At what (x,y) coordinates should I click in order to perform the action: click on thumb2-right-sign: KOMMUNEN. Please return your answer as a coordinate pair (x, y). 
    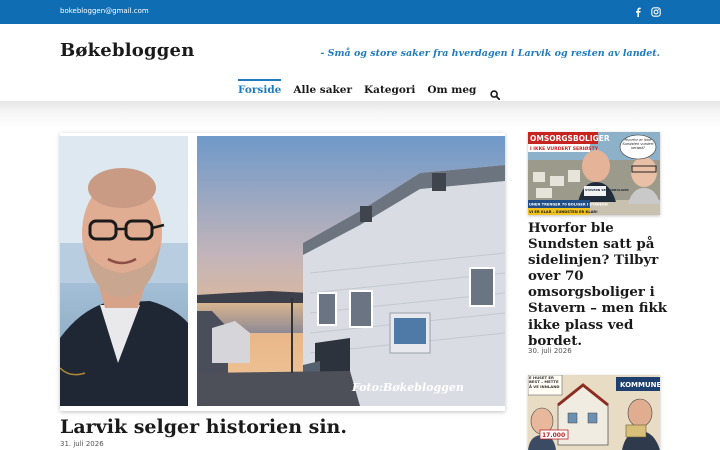
    Looking at the image, I should click on (640, 385).